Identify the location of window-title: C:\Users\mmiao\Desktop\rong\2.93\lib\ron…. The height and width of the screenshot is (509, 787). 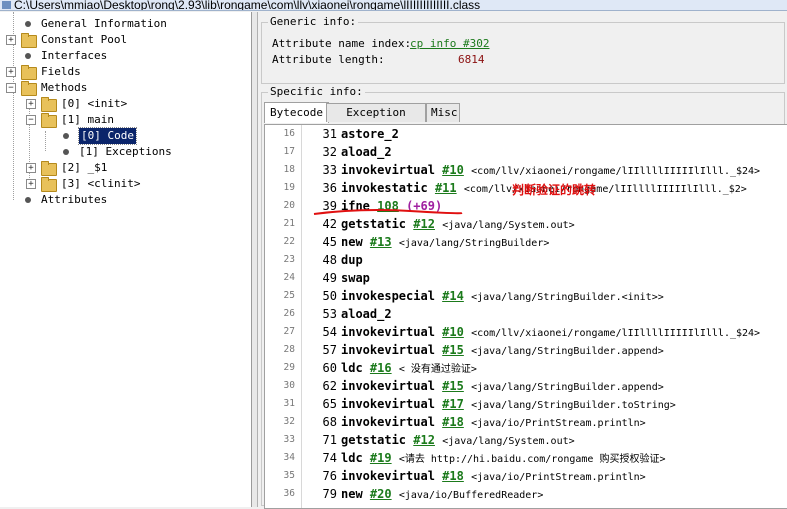
(247, 5).